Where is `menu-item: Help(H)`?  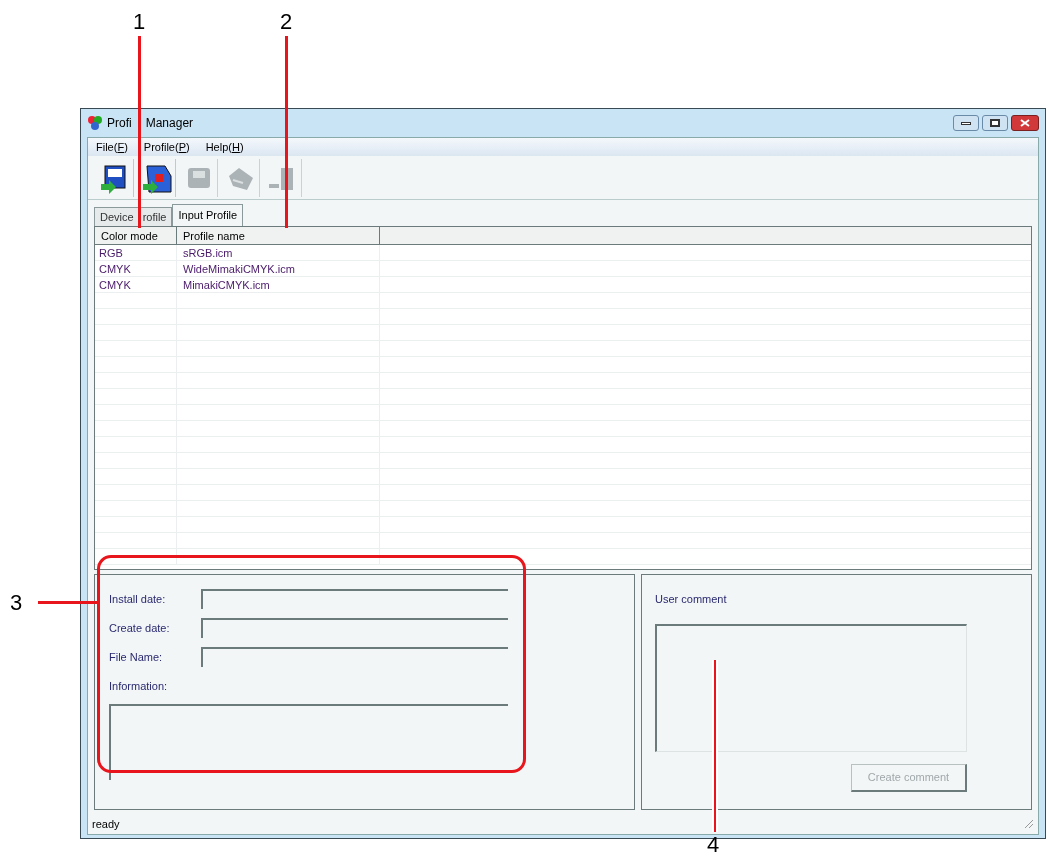
menu-item: Help(H) is located at coordinates (224, 147).